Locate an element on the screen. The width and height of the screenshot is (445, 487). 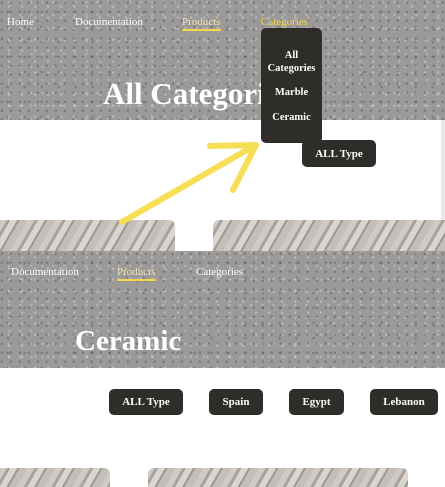
ceramic-title: Ceramic is located at coordinates (128, 341).